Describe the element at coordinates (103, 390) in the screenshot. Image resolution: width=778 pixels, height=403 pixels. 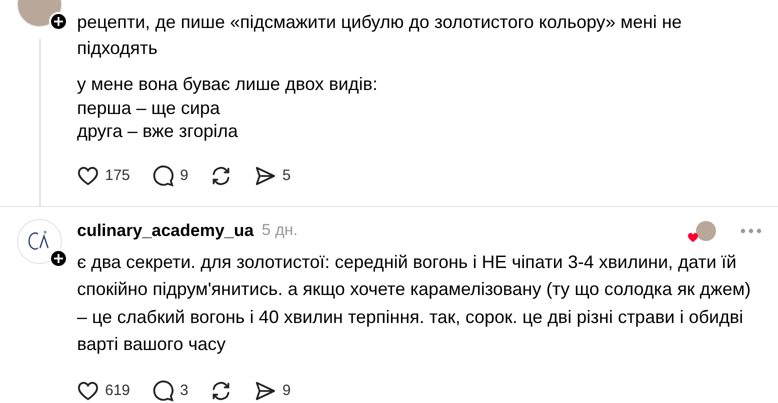
I see `like-button: 619` at that location.